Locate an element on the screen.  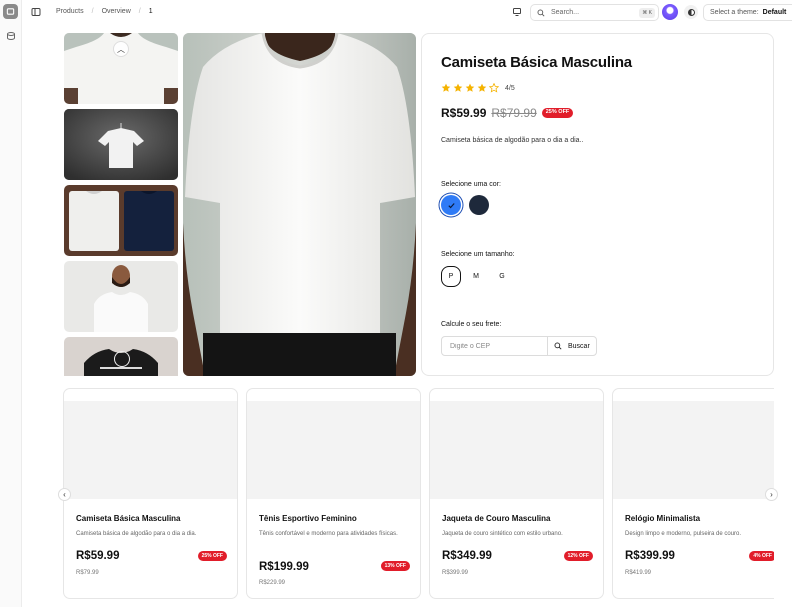
product-title: Camiseta Básica Masculina is located at coordinates (536, 62).